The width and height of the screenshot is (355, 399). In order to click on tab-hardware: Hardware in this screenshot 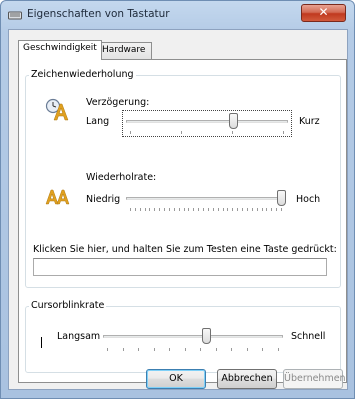, I will do `click(124, 50)`.